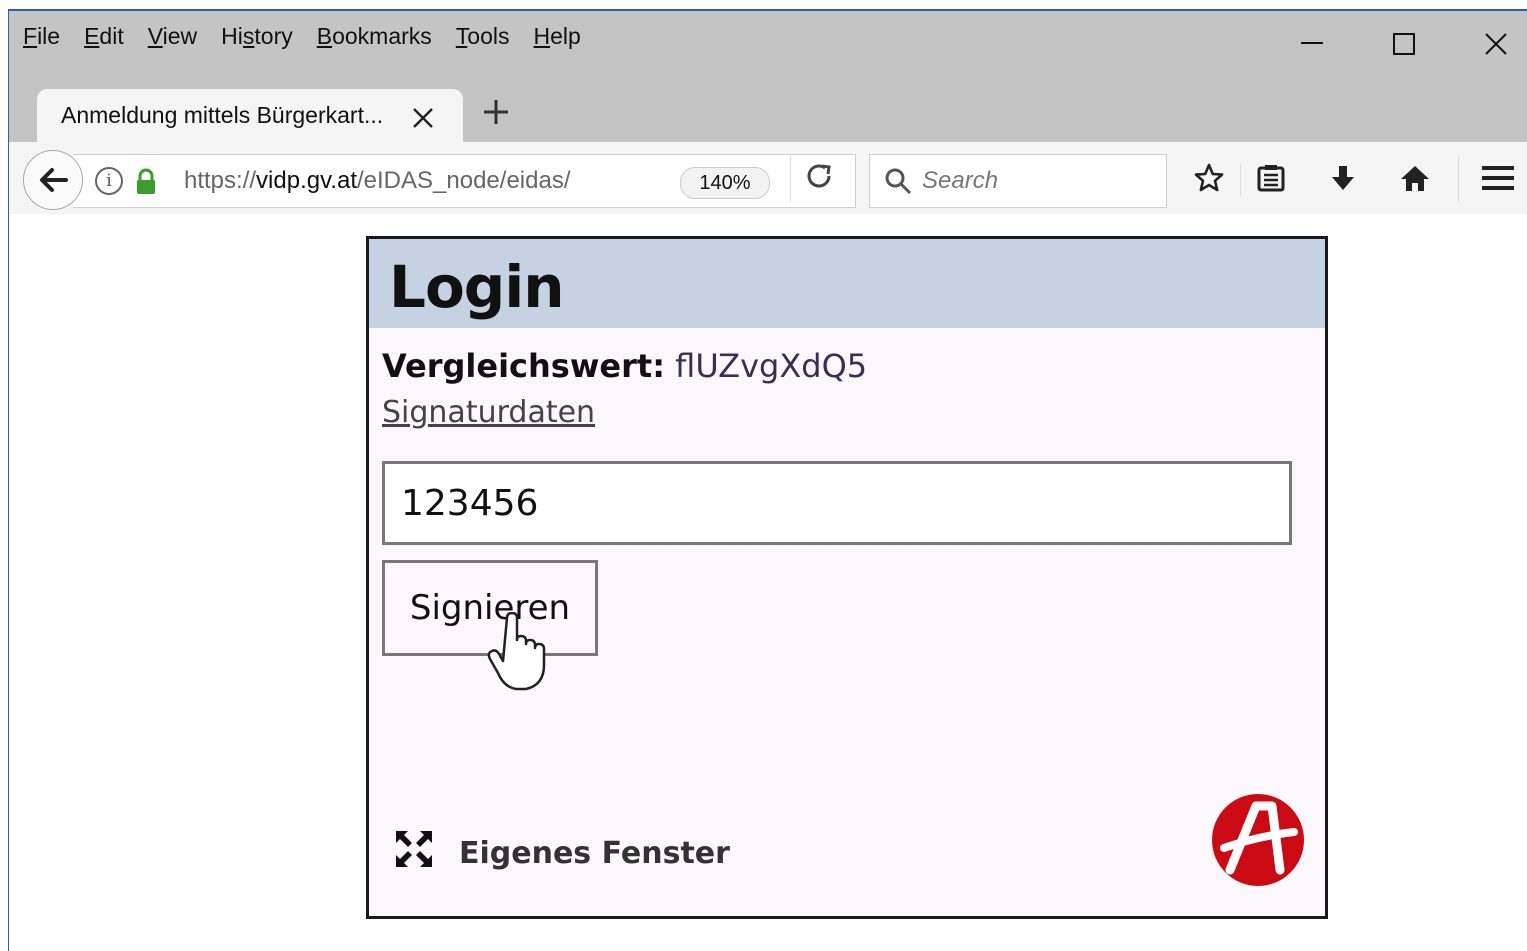 The width and height of the screenshot is (1527, 951). I want to click on menu-view: View, so click(172, 37).